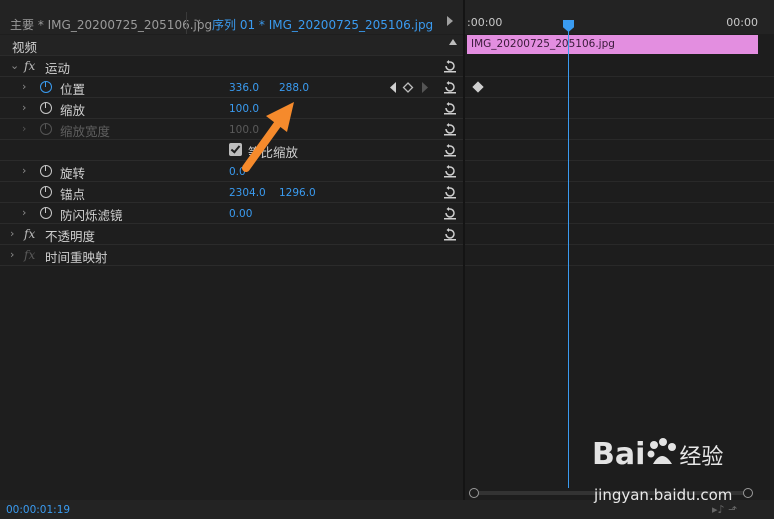 This screenshot has width=774, height=519. I want to click on paw-icon, so click(662, 453).